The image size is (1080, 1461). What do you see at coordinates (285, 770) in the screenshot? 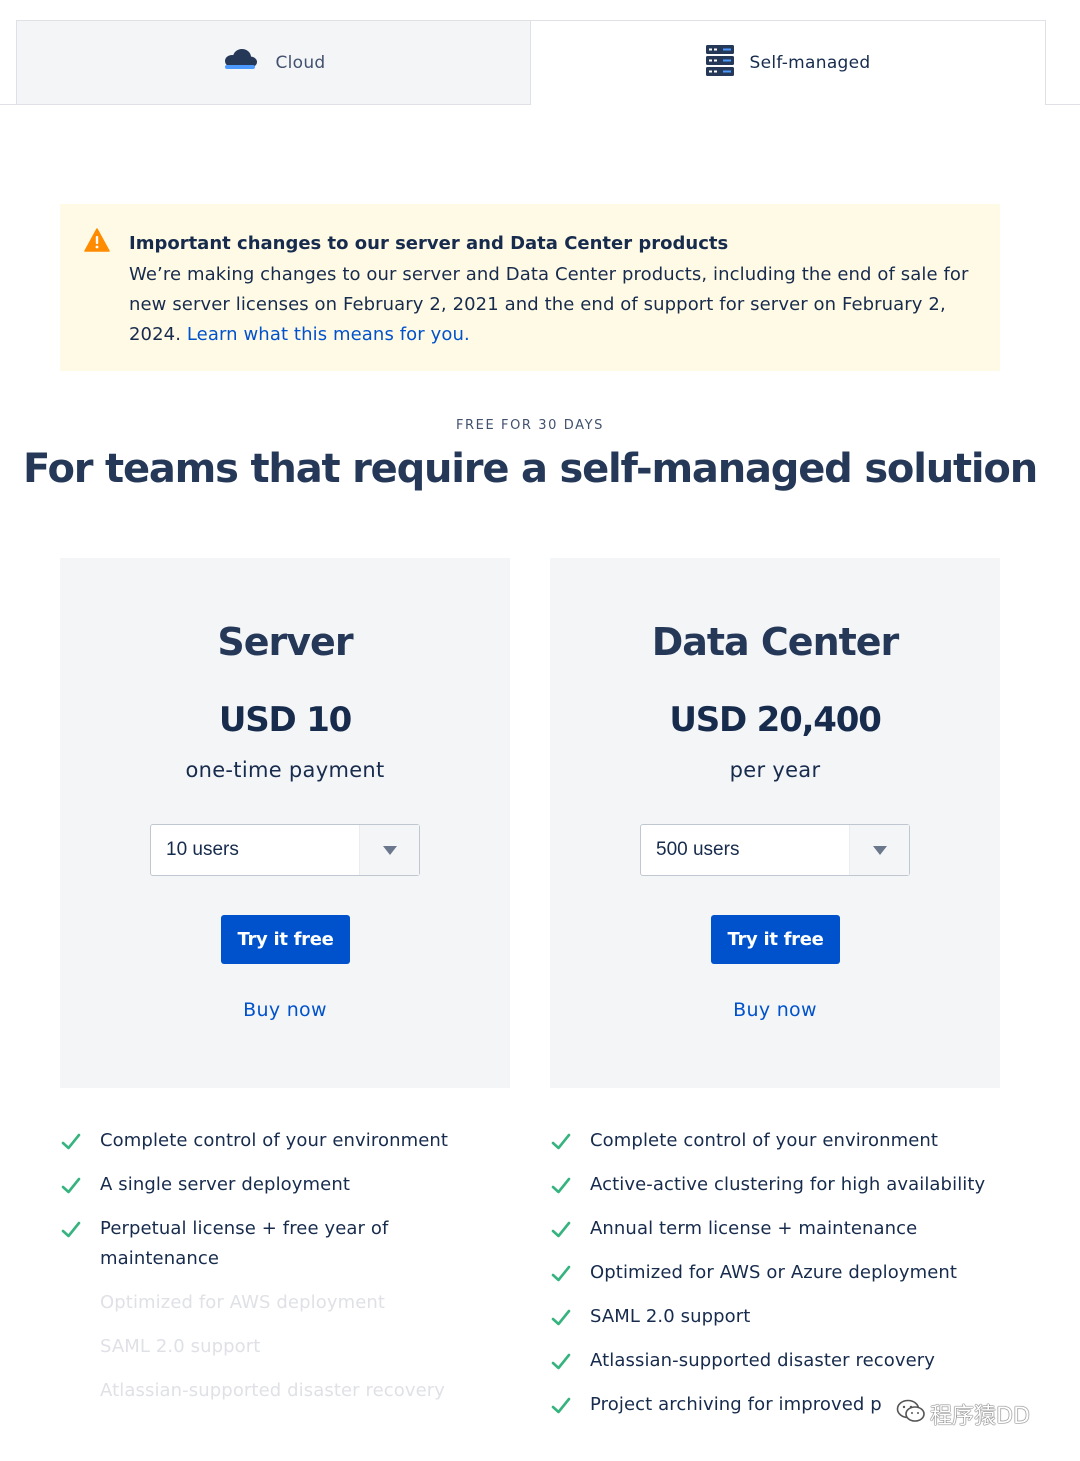
I see `plan-term: one-time payment` at bounding box center [285, 770].